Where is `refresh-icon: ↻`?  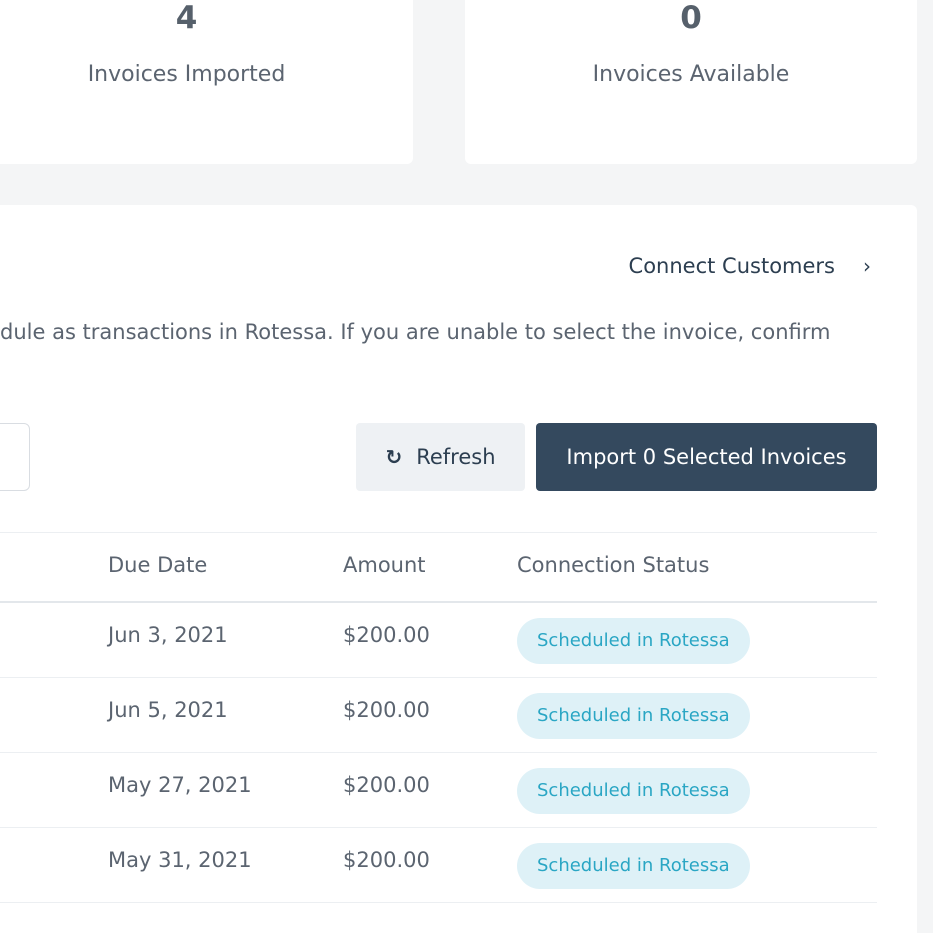
refresh-icon: ↻ is located at coordinates (394, 457).